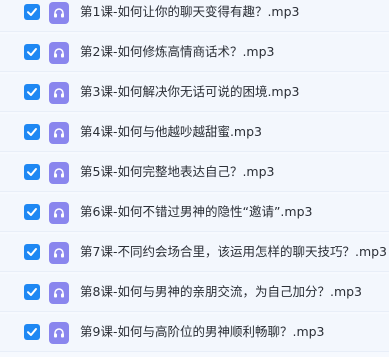  I want to click on file-row: 第8课-如何与男神的亲朋交流，为自己加分？.mp3, so click(194, 293).